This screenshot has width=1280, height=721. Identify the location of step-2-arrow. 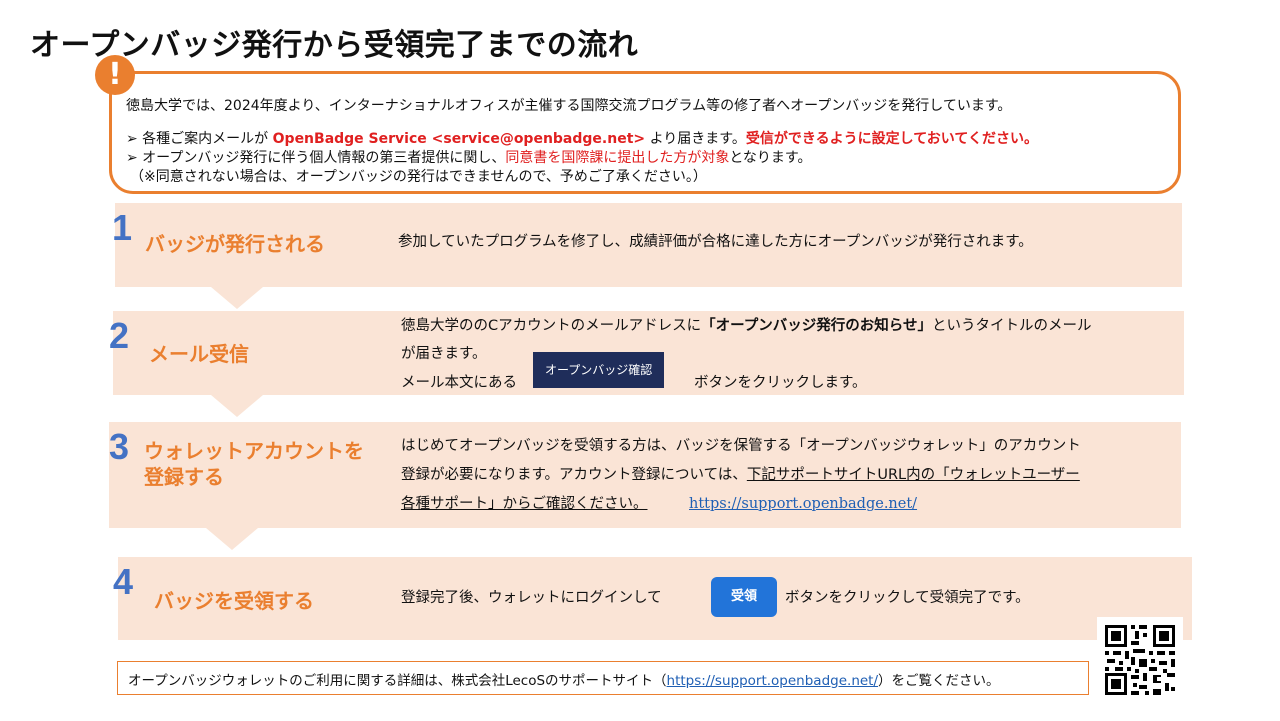
(237, 406).